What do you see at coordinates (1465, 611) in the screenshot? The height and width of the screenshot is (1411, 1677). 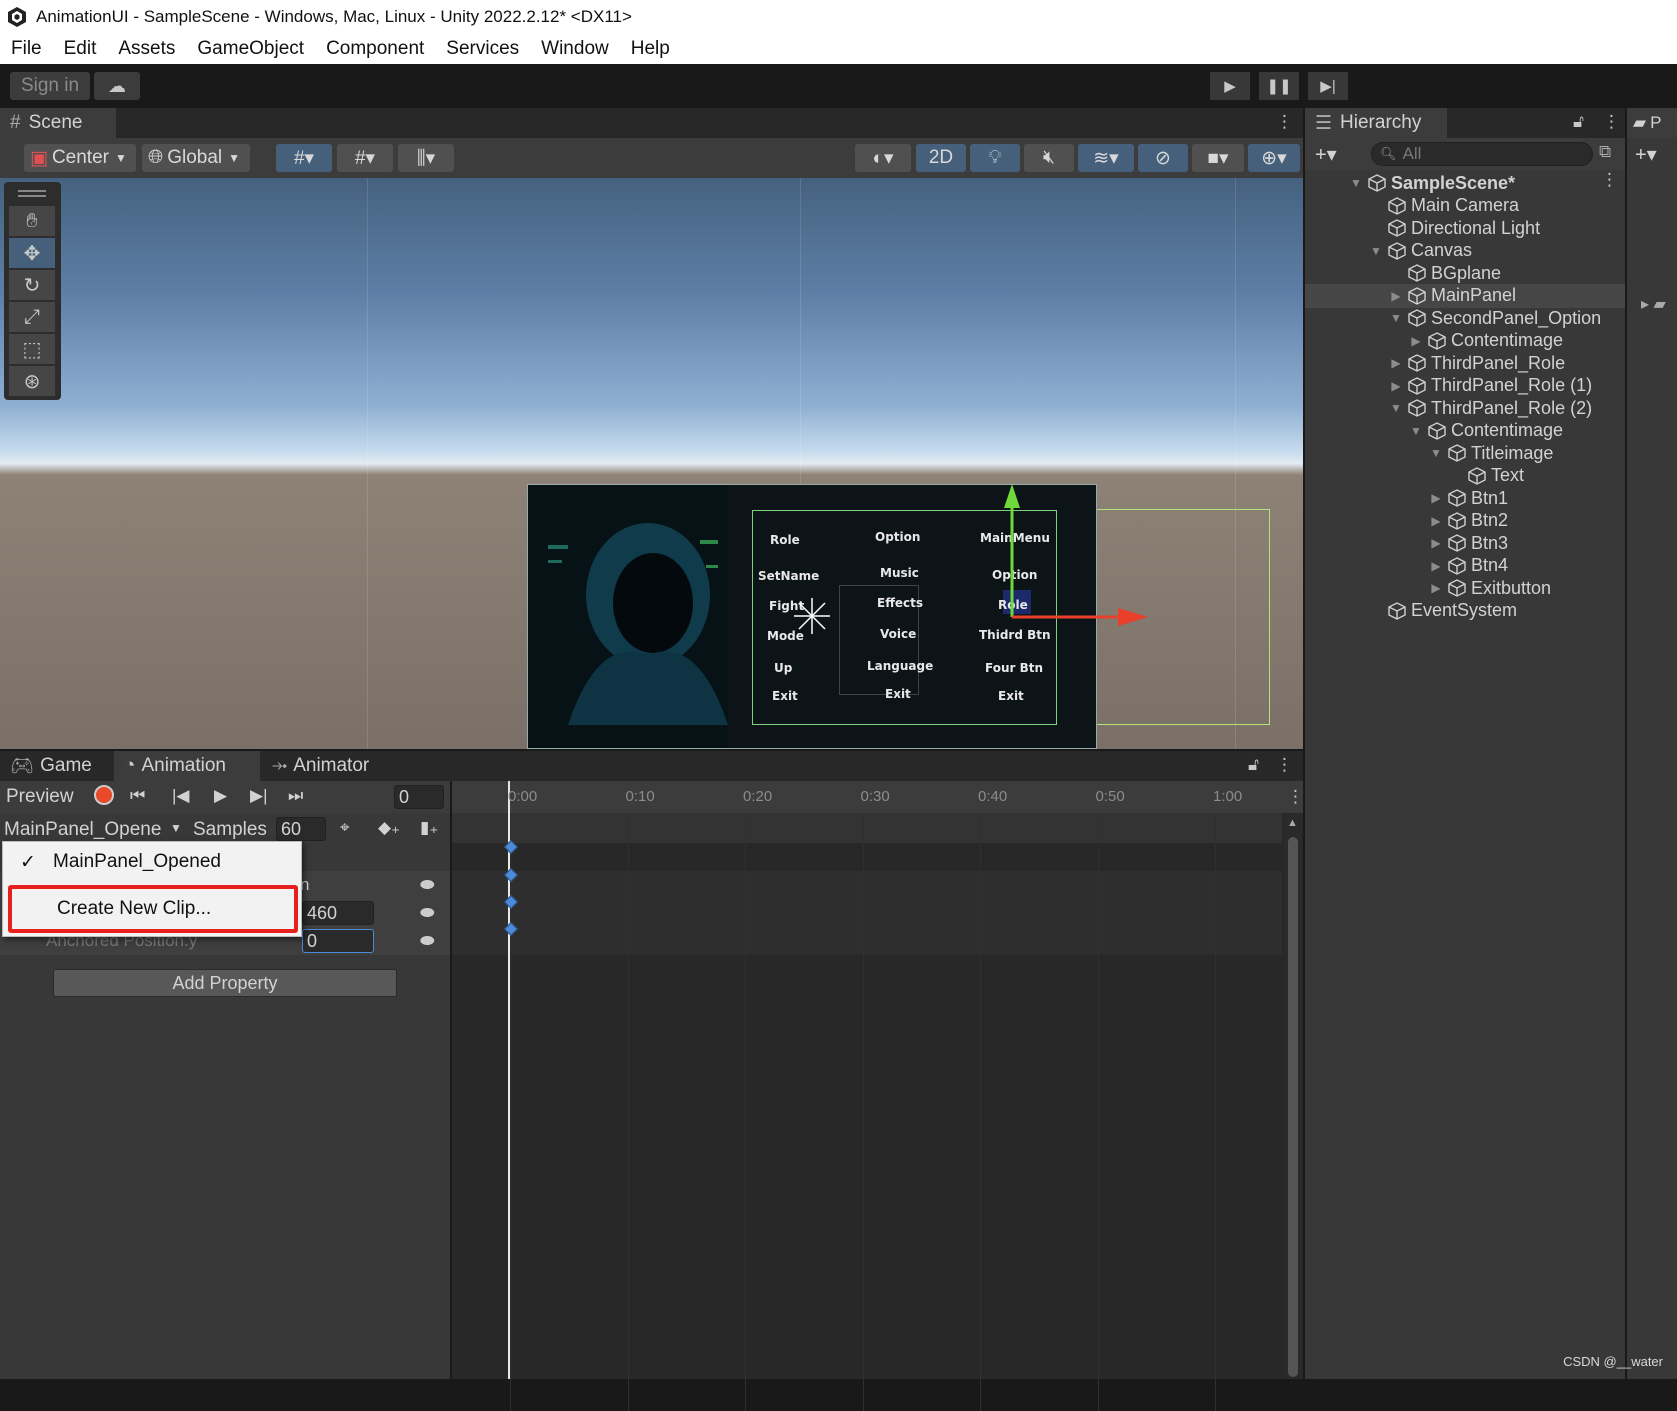 I see `hierarchy-item: EventSystem` at bounding box center [1465, 611].